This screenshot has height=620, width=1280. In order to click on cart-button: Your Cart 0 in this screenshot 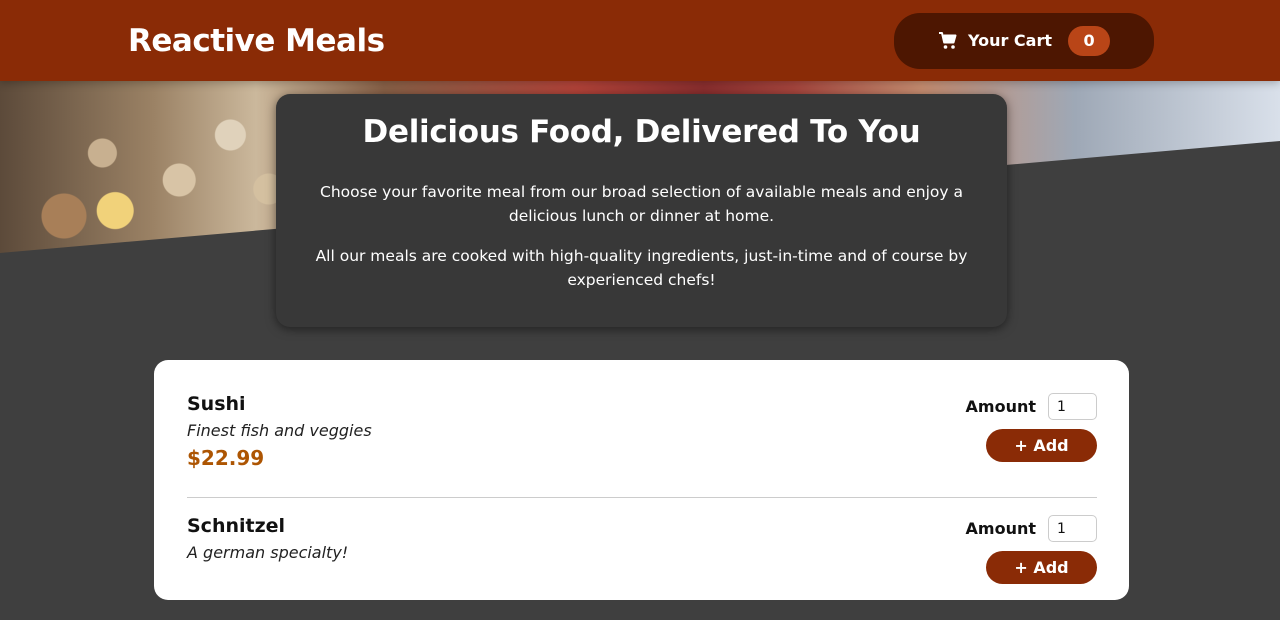, I will do `click(1024, 40)`.